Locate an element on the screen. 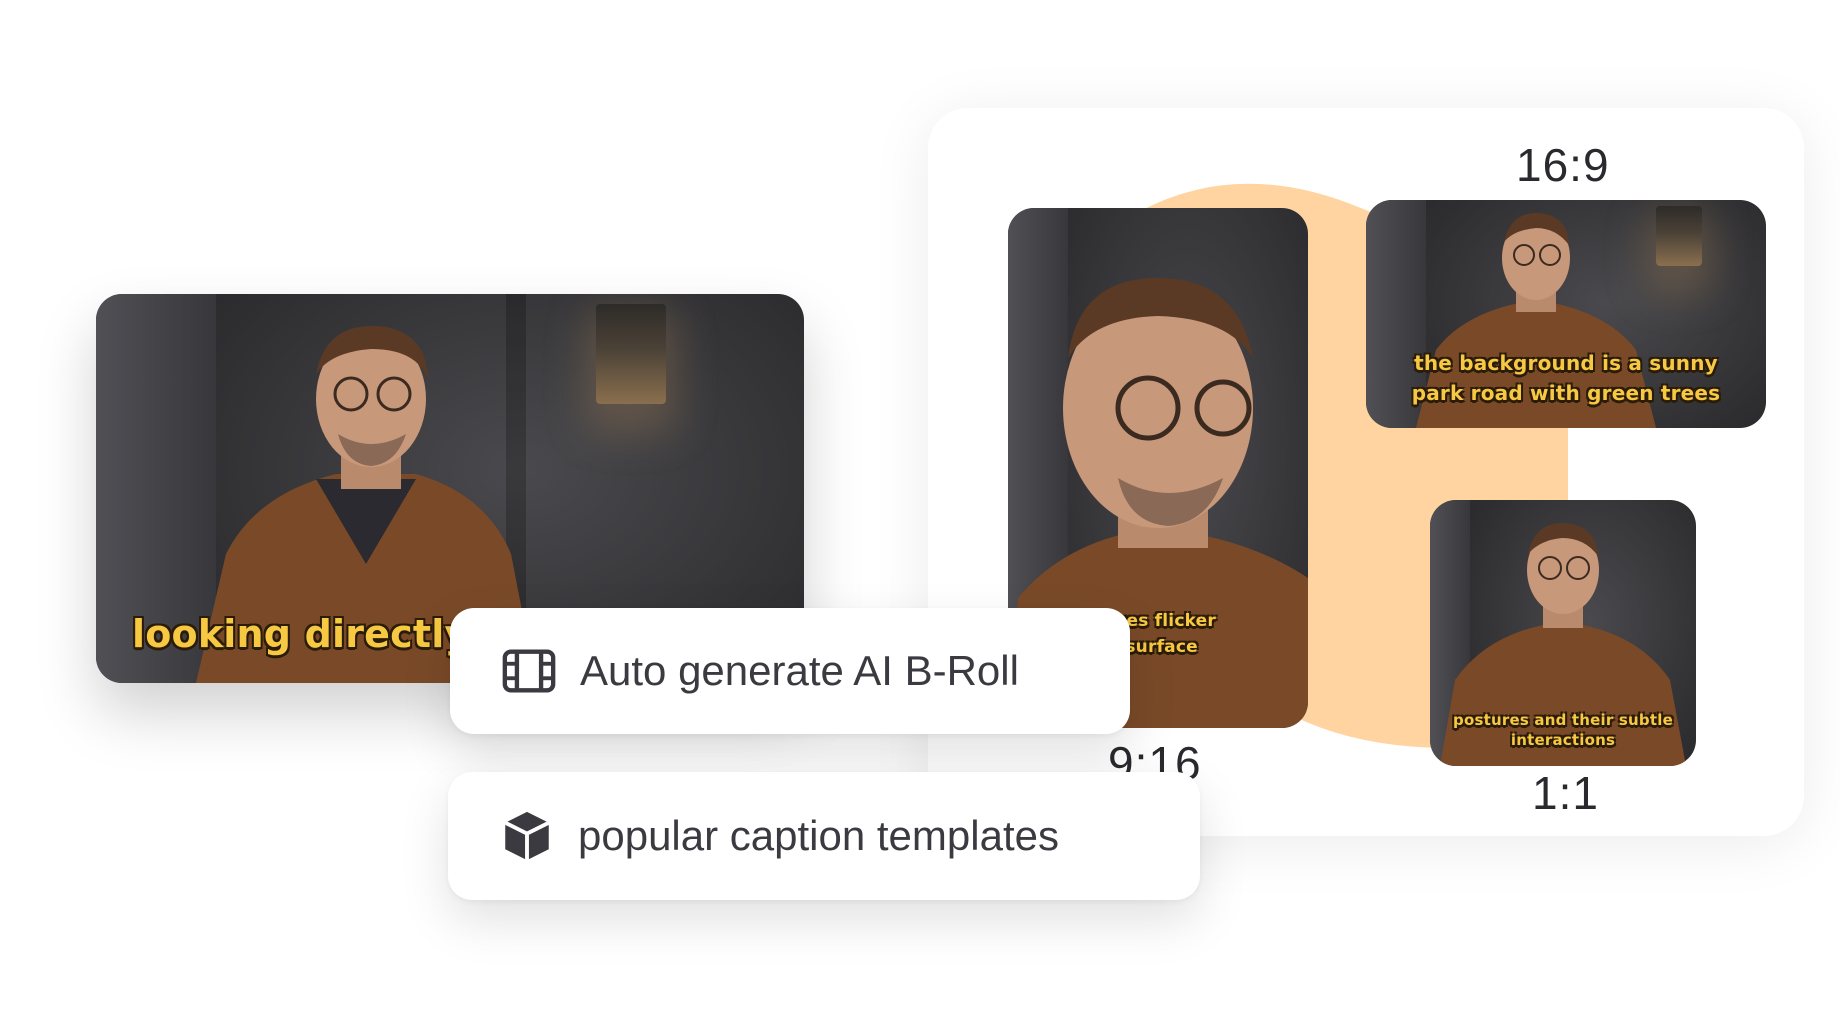 This screenshot has height=1036, width=1840. video-preview-1-1: postures and their subtle interactions is located at coordinates (1563, 633).